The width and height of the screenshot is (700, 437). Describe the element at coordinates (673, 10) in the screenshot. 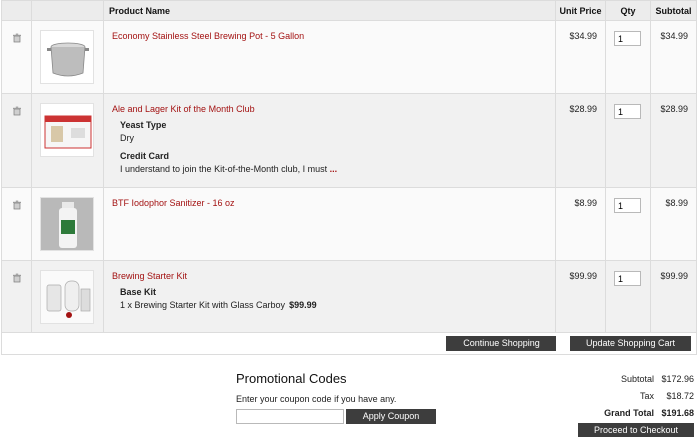

I see `subtotal-header: Subtotal` at that location.